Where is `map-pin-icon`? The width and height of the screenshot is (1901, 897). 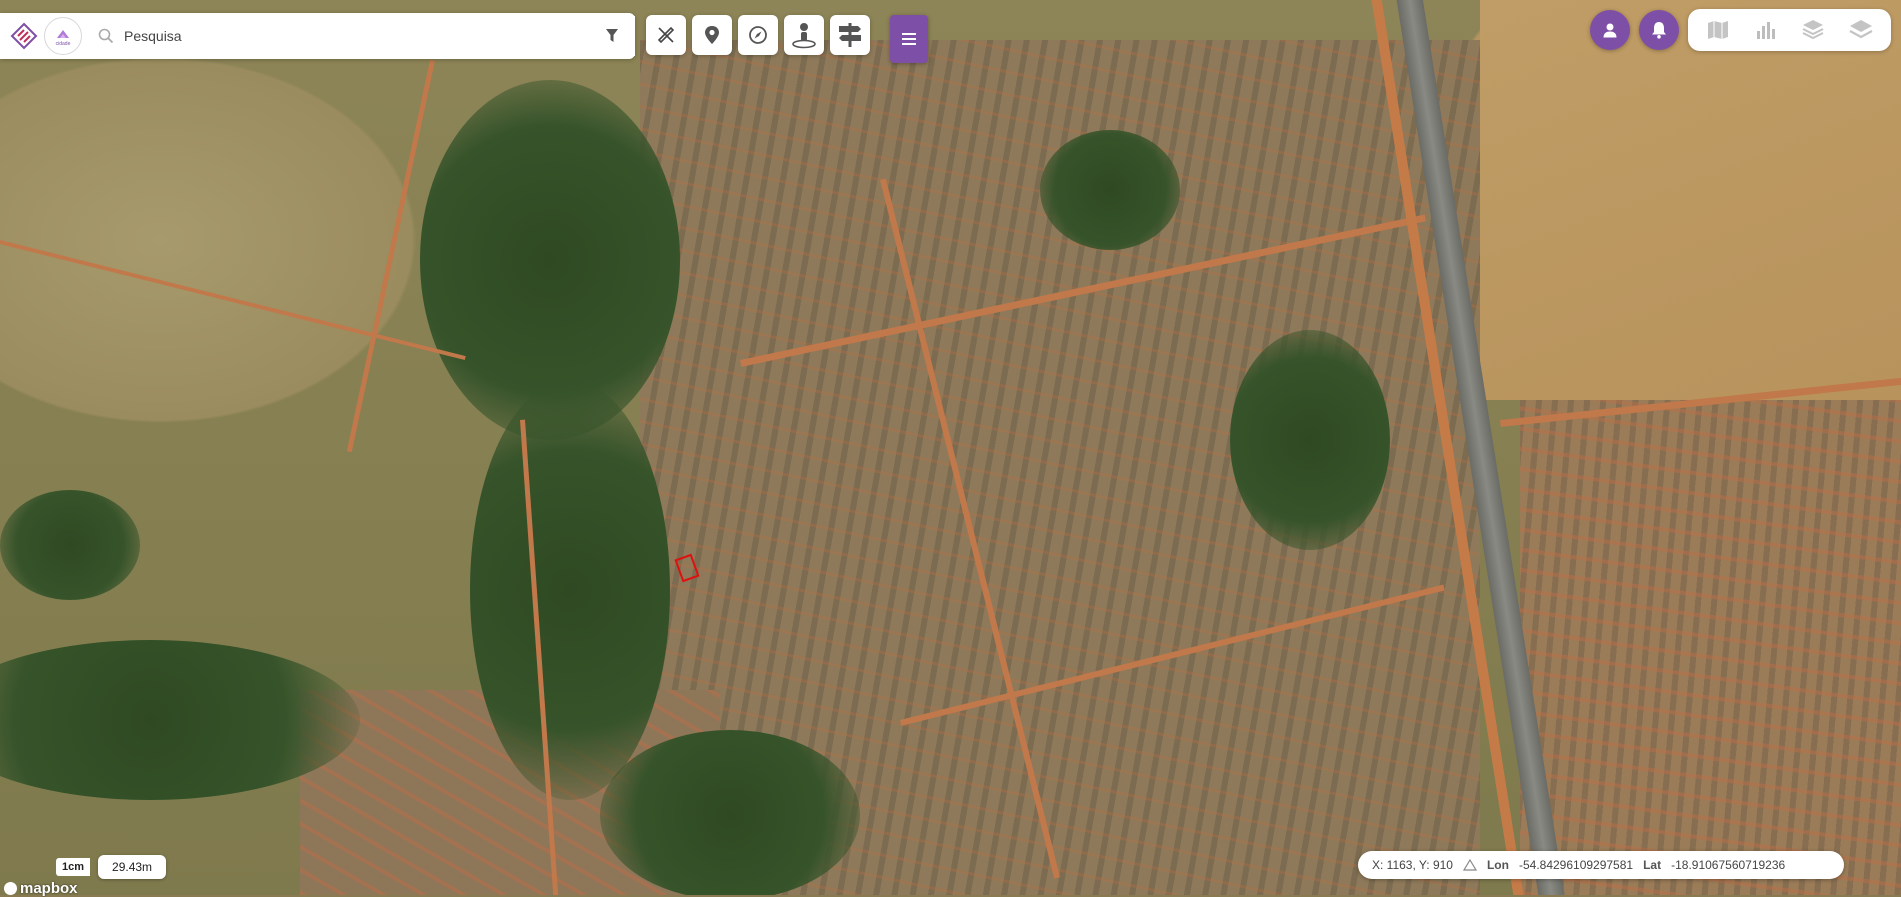 map-pin-icon is located at coordinates (712, 35).